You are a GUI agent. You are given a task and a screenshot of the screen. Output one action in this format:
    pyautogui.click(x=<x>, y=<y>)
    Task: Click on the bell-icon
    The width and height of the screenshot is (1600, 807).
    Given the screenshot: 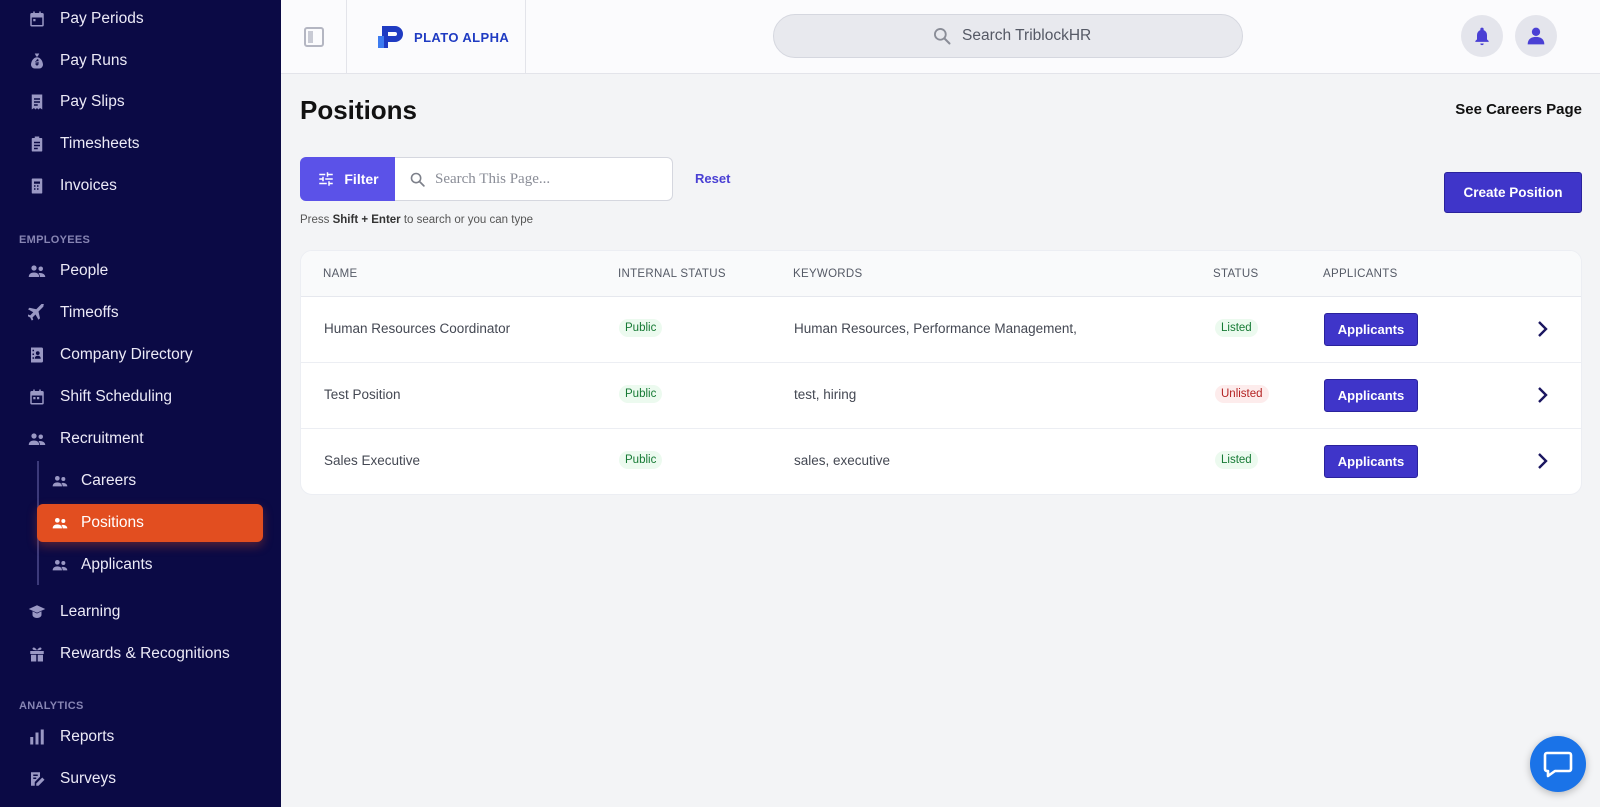 What is the action you would take?
    pyautogui.click(x=1482, y=36)
    